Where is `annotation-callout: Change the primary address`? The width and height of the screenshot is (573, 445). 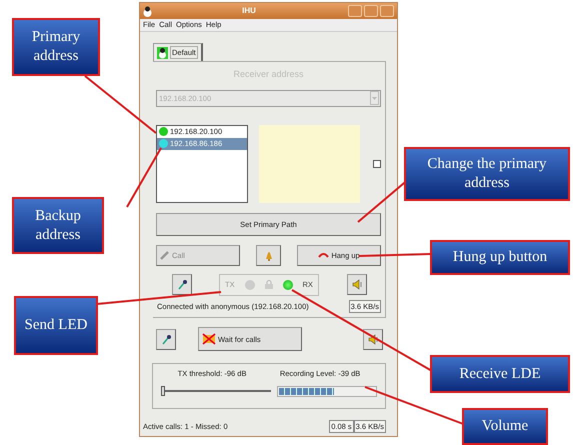 annotation-callout: Change the primary address is located at coordinates (487, 174).